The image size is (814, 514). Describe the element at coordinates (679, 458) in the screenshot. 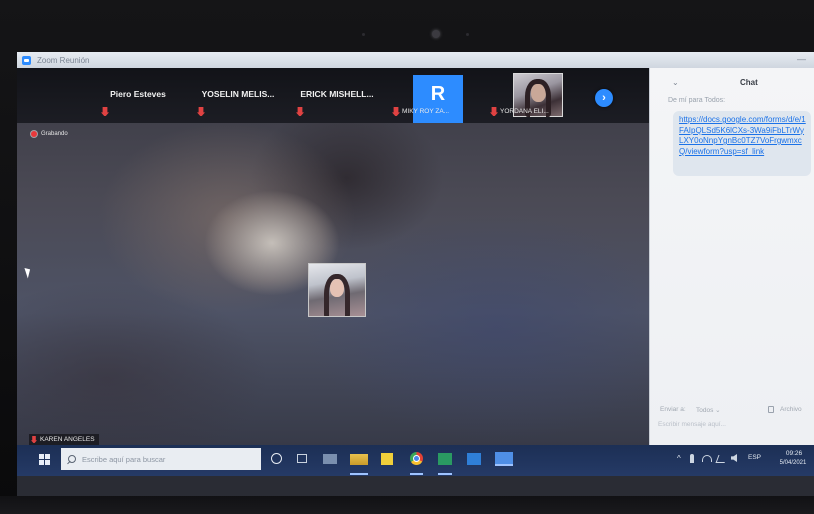

I see `tray-overflow-icon: ^` at that location.